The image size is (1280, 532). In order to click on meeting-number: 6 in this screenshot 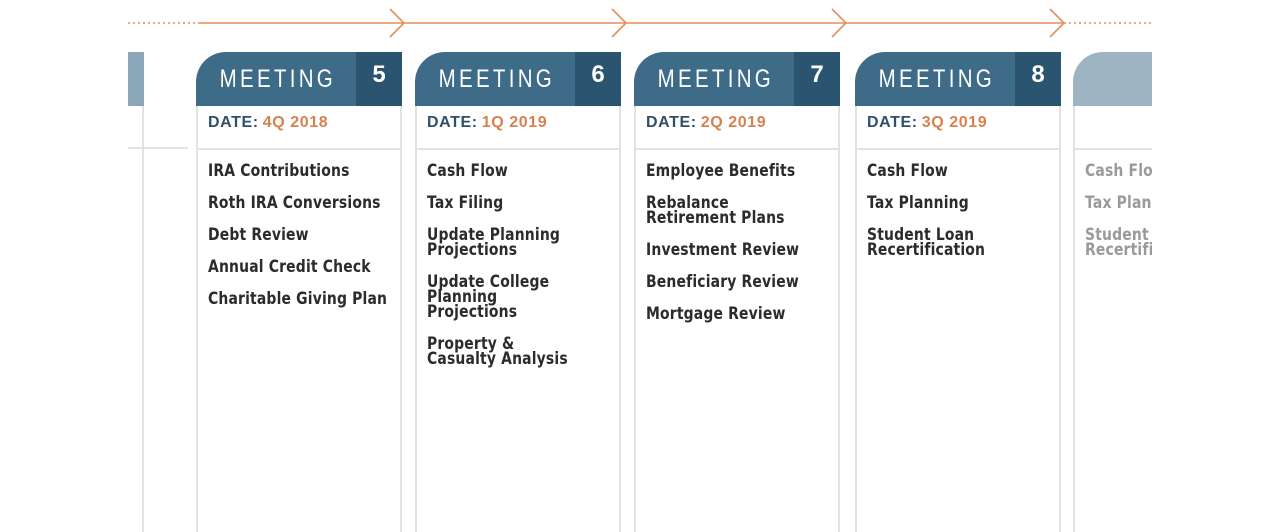, I will do `click(598, 79)`.